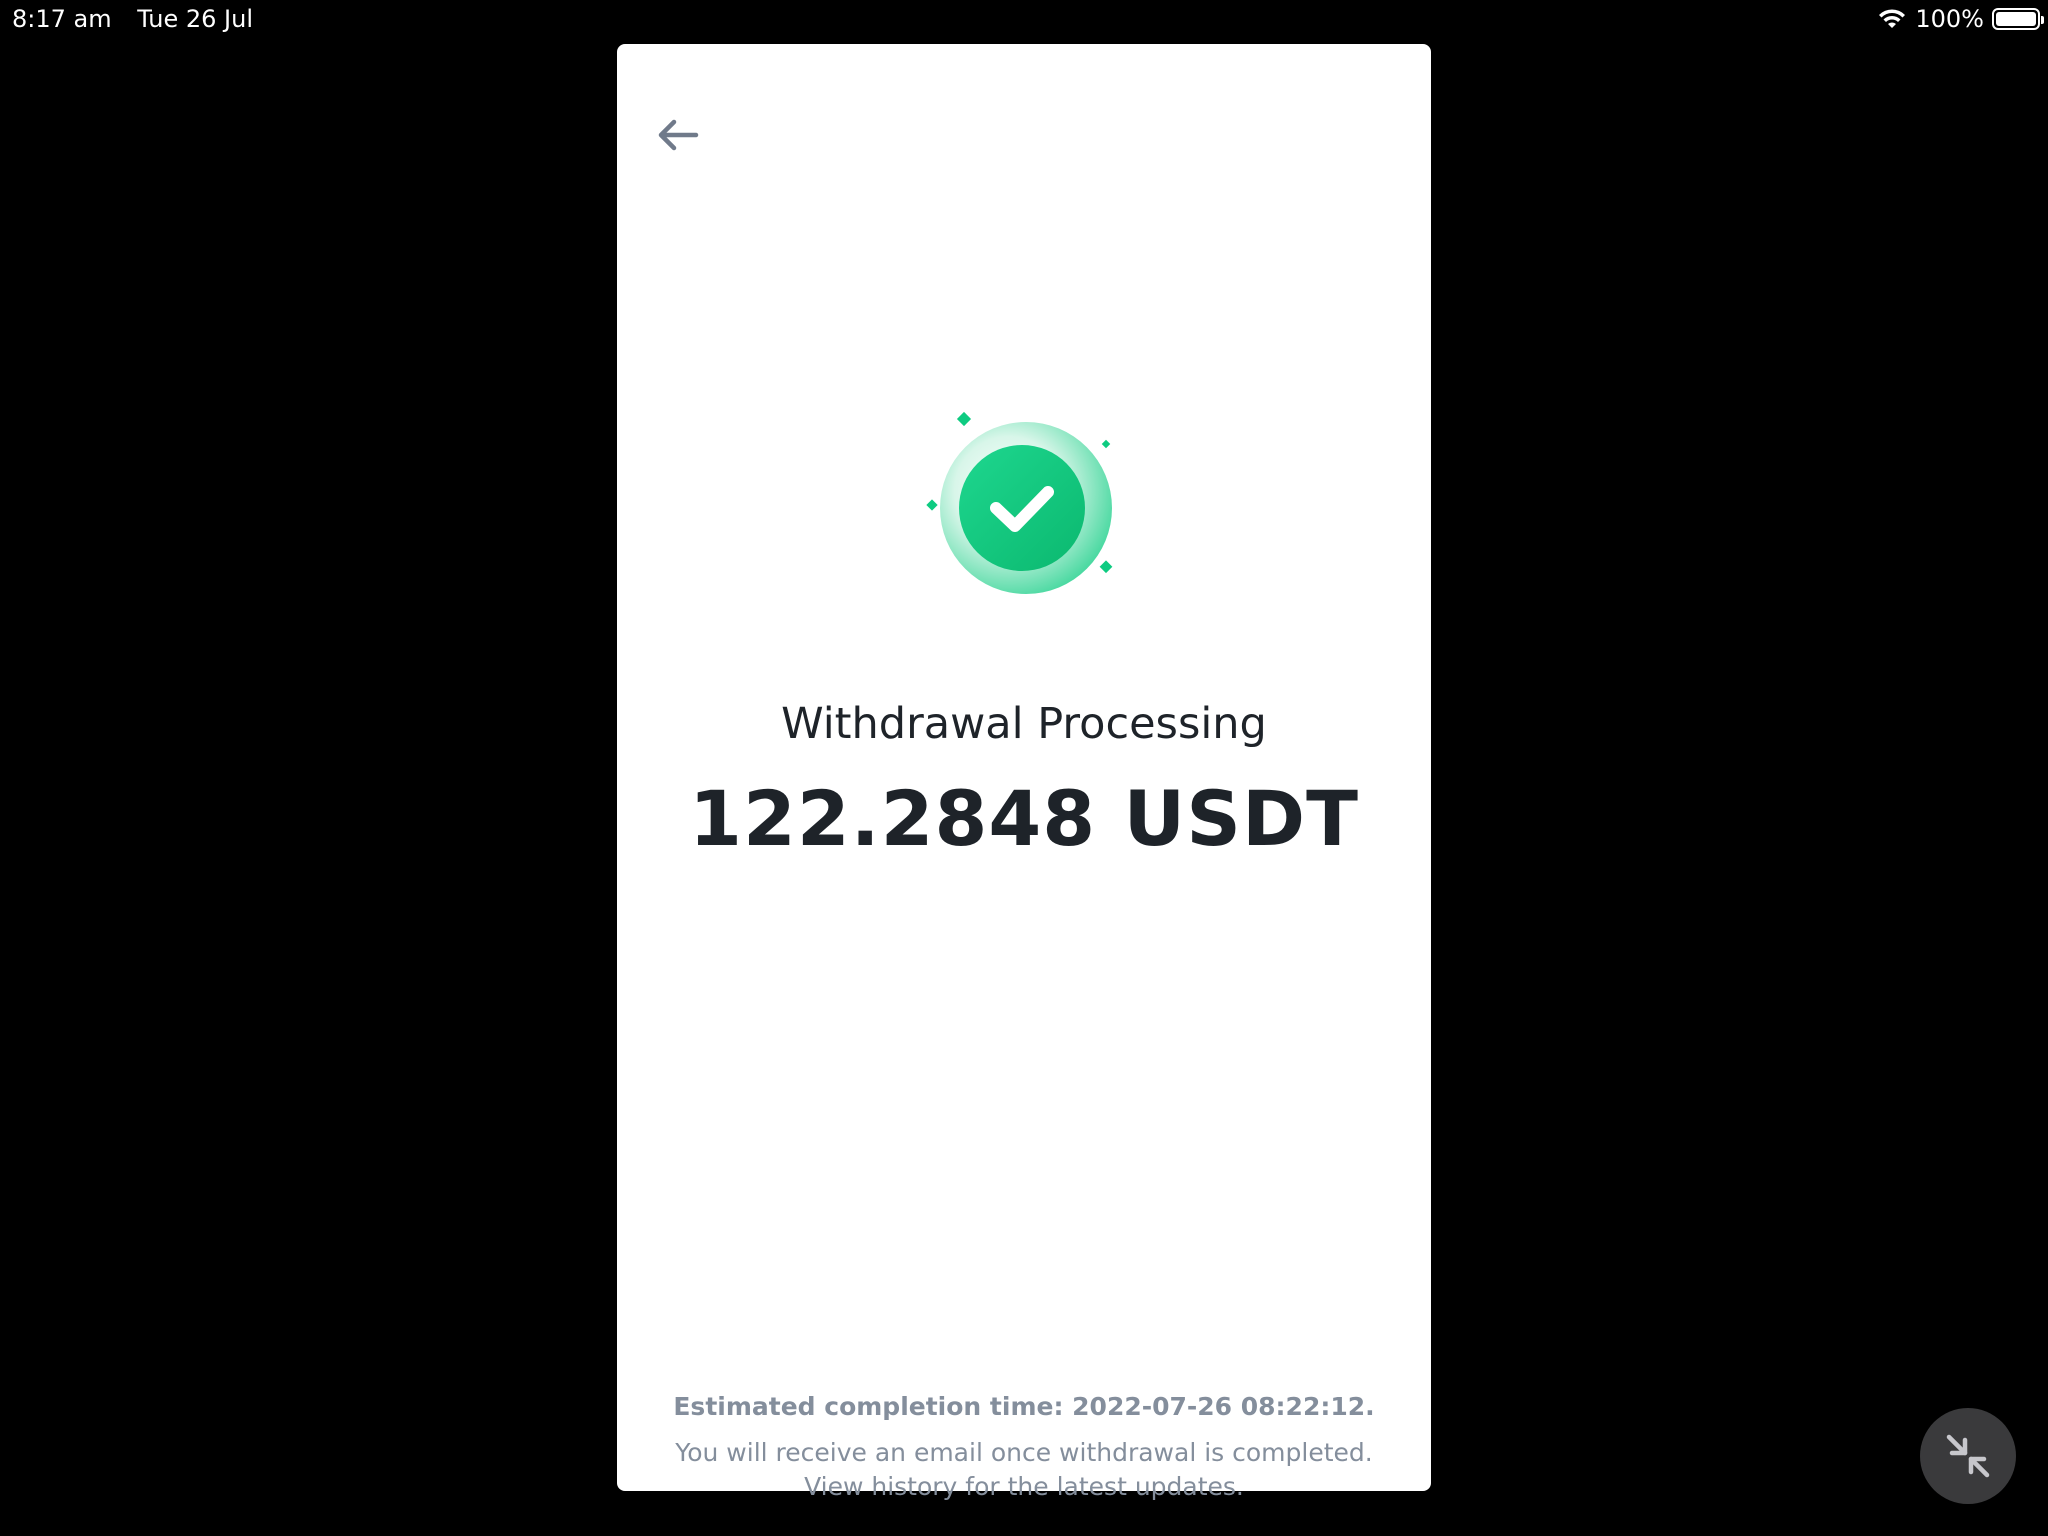 The image size is (2048, 1536). What do you see at coordinates (1949, 19) in the screenshot?
I see `battery-percent: 100%` at bounding box center [1949, 19].